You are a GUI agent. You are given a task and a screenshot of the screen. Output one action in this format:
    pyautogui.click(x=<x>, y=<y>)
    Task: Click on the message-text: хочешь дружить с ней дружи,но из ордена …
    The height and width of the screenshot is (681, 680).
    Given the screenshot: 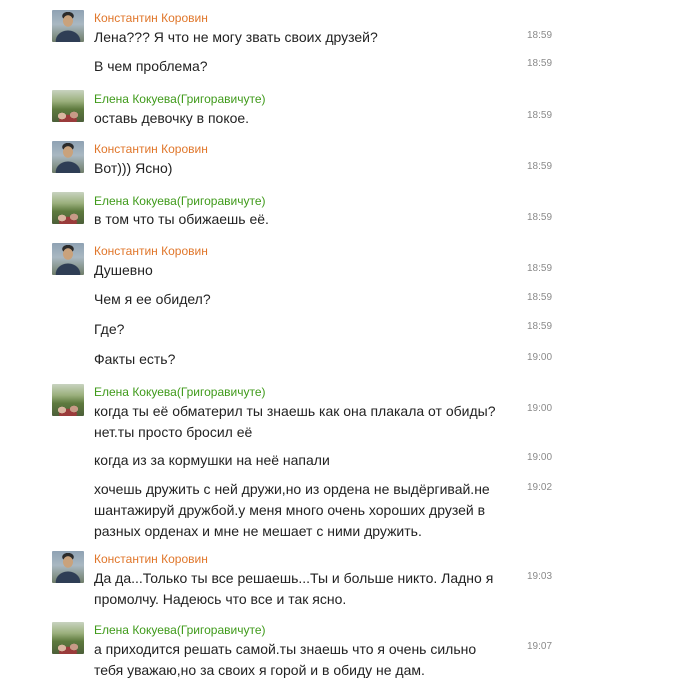 What is the action you would take?
    pyautogui.click(x=292, y=510)
    